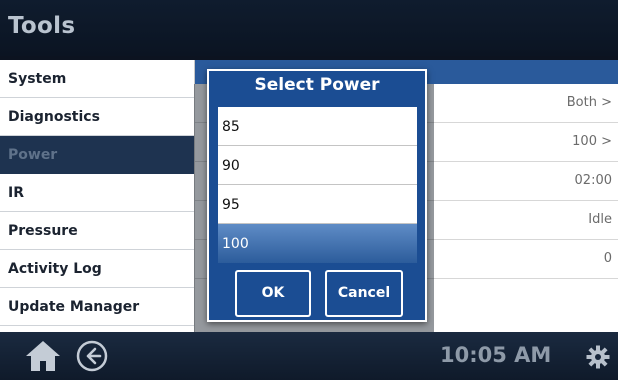 This screenshot has height=380, width=618. I want to click on sidebar-item-ir: IR, so click(97, 193).